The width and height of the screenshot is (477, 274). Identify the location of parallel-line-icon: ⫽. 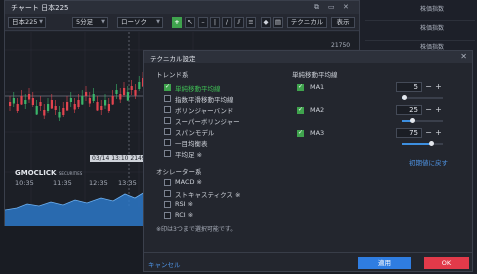
(239, 22).